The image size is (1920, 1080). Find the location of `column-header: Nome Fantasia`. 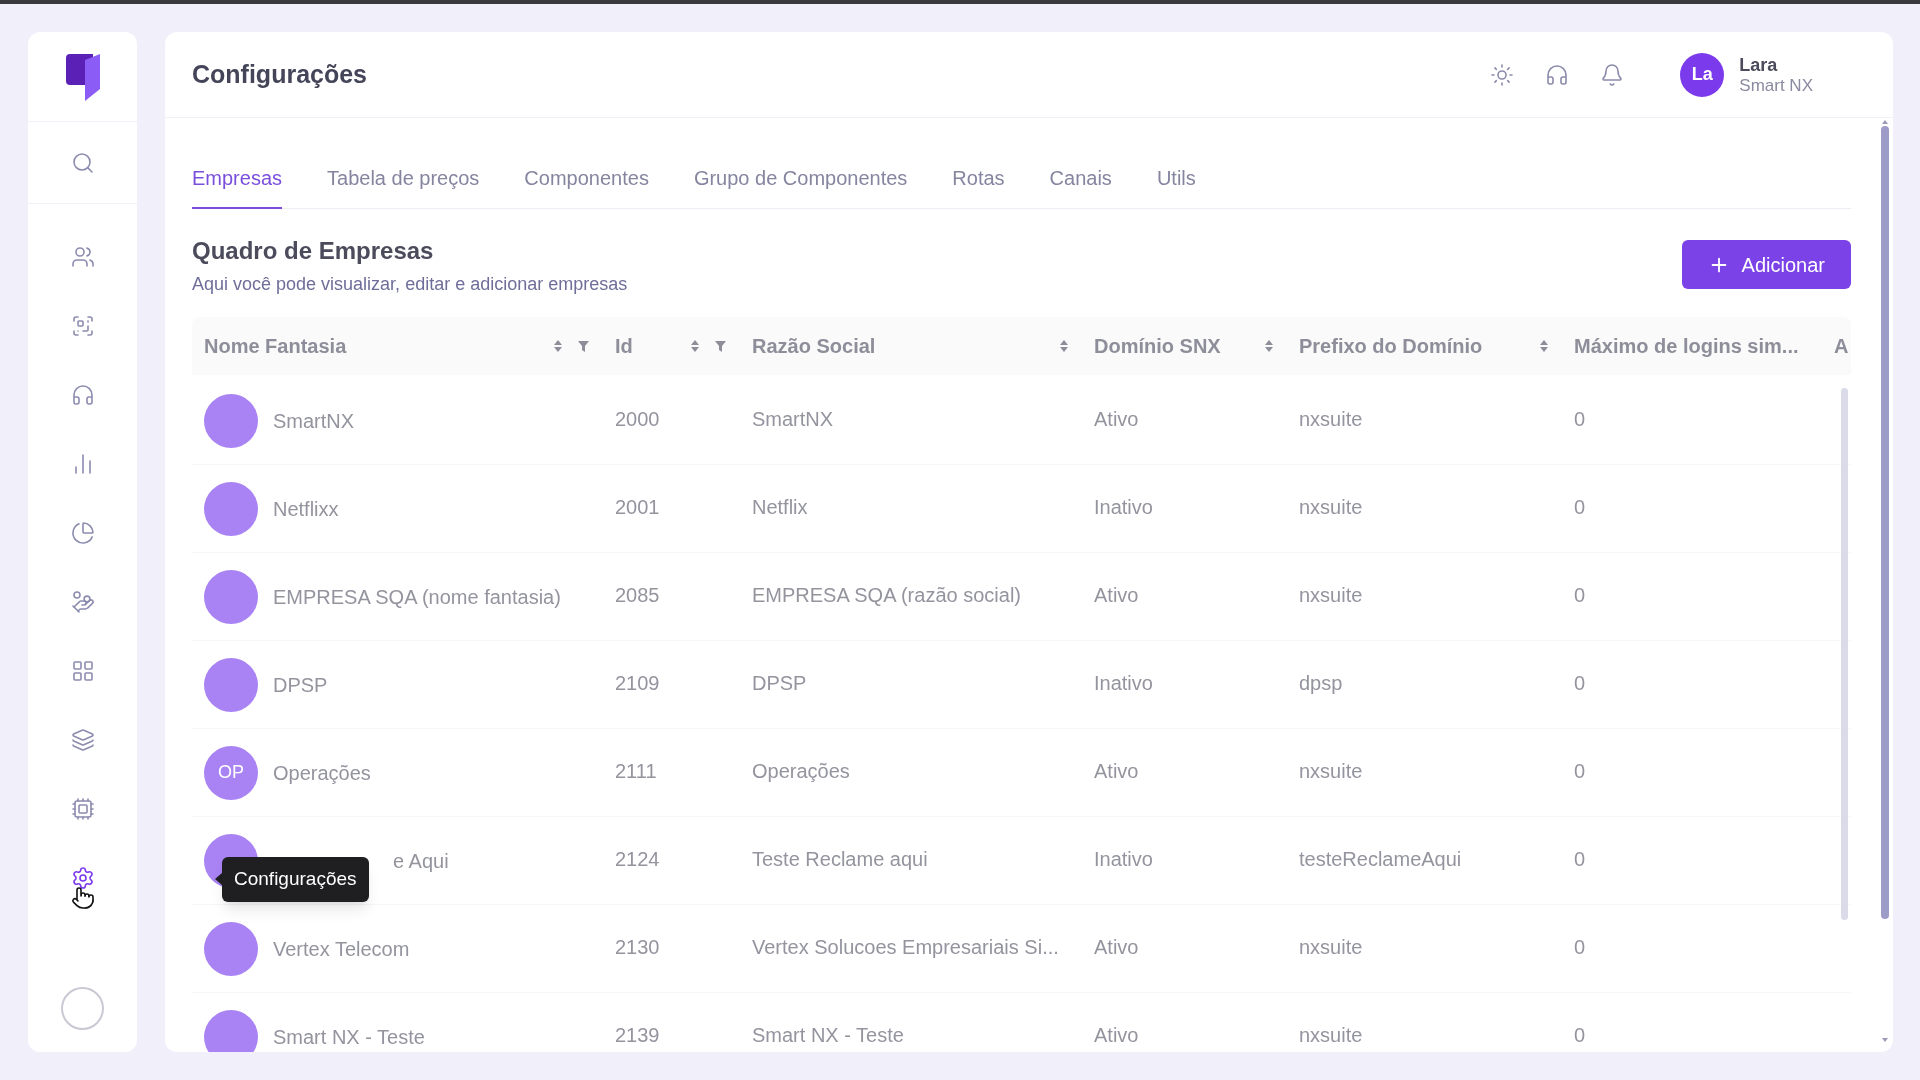

column-header: Nome Fantasia is located at coordinates (275, 346).